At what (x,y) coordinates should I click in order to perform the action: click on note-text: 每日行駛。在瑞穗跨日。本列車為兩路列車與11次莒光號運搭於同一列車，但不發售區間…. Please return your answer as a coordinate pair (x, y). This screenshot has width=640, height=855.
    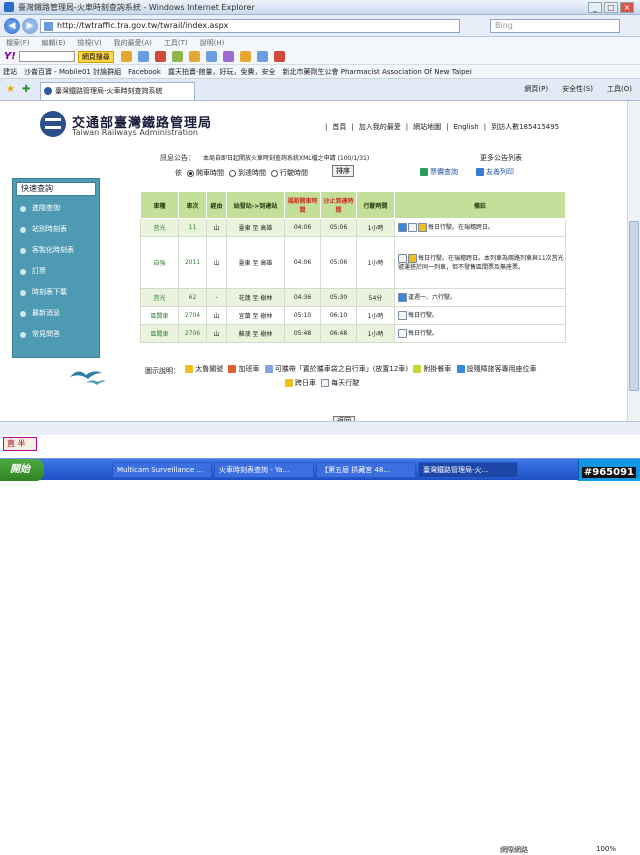
    Looking at the image, I should click on (481, 262).